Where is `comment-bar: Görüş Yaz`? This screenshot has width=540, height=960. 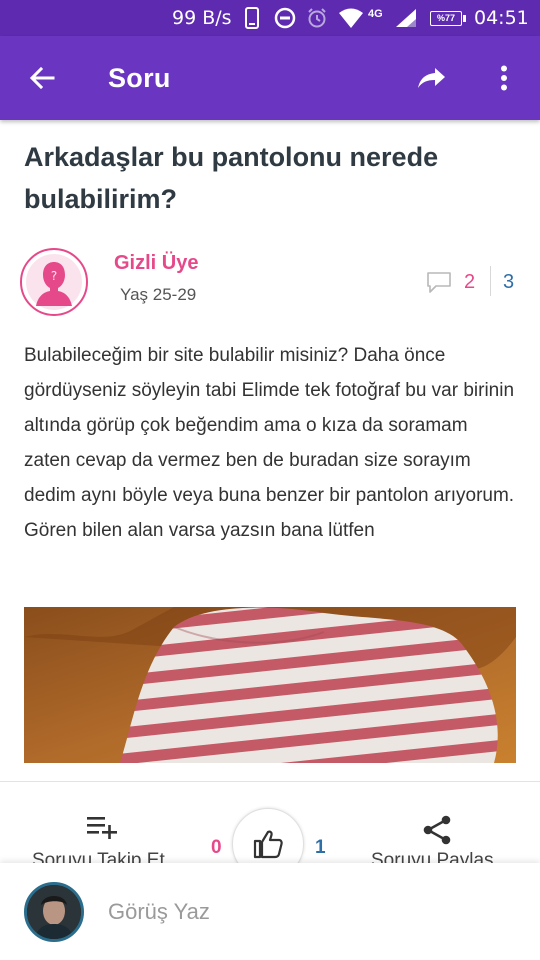
comment-bar: Görüş Yaz is located at coordinates (270, 911).